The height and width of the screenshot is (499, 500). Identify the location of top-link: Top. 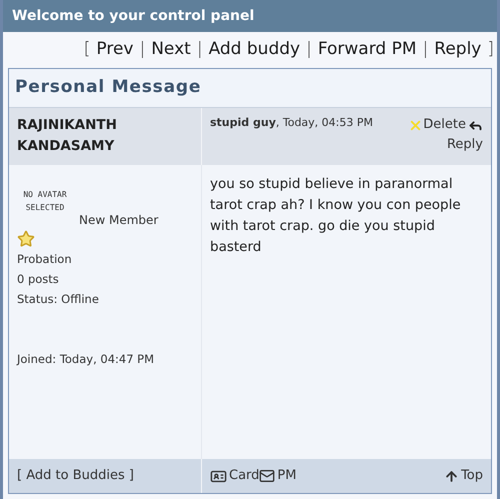
(463, 476).